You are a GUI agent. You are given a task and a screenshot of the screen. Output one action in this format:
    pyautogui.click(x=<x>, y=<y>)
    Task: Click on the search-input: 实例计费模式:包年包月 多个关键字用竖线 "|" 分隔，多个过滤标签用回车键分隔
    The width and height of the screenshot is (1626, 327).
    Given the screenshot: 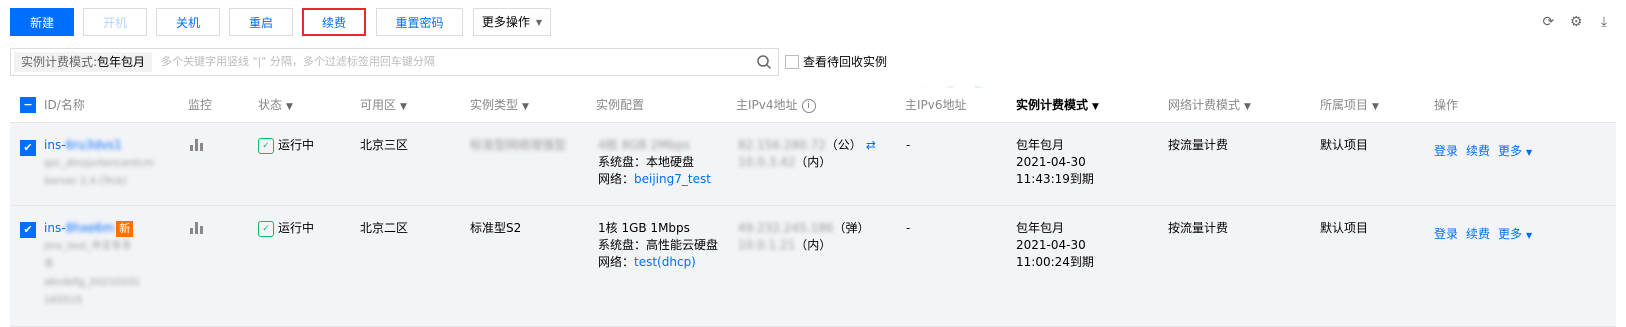 What is the action you would take?
    pyautogui.click(x=394, y=62)
    